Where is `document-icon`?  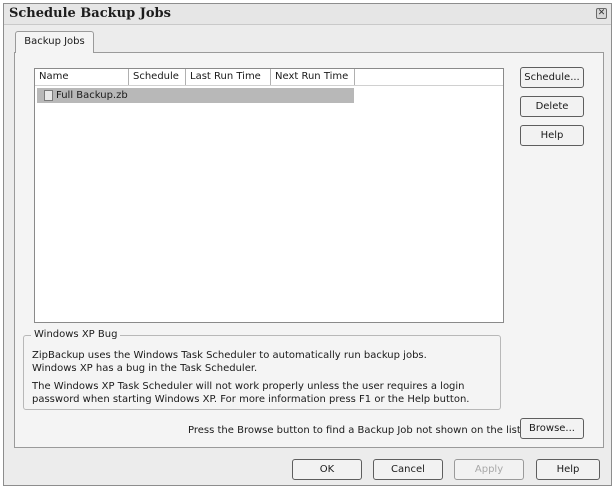 document-icon is located at coordinates (48, 95).